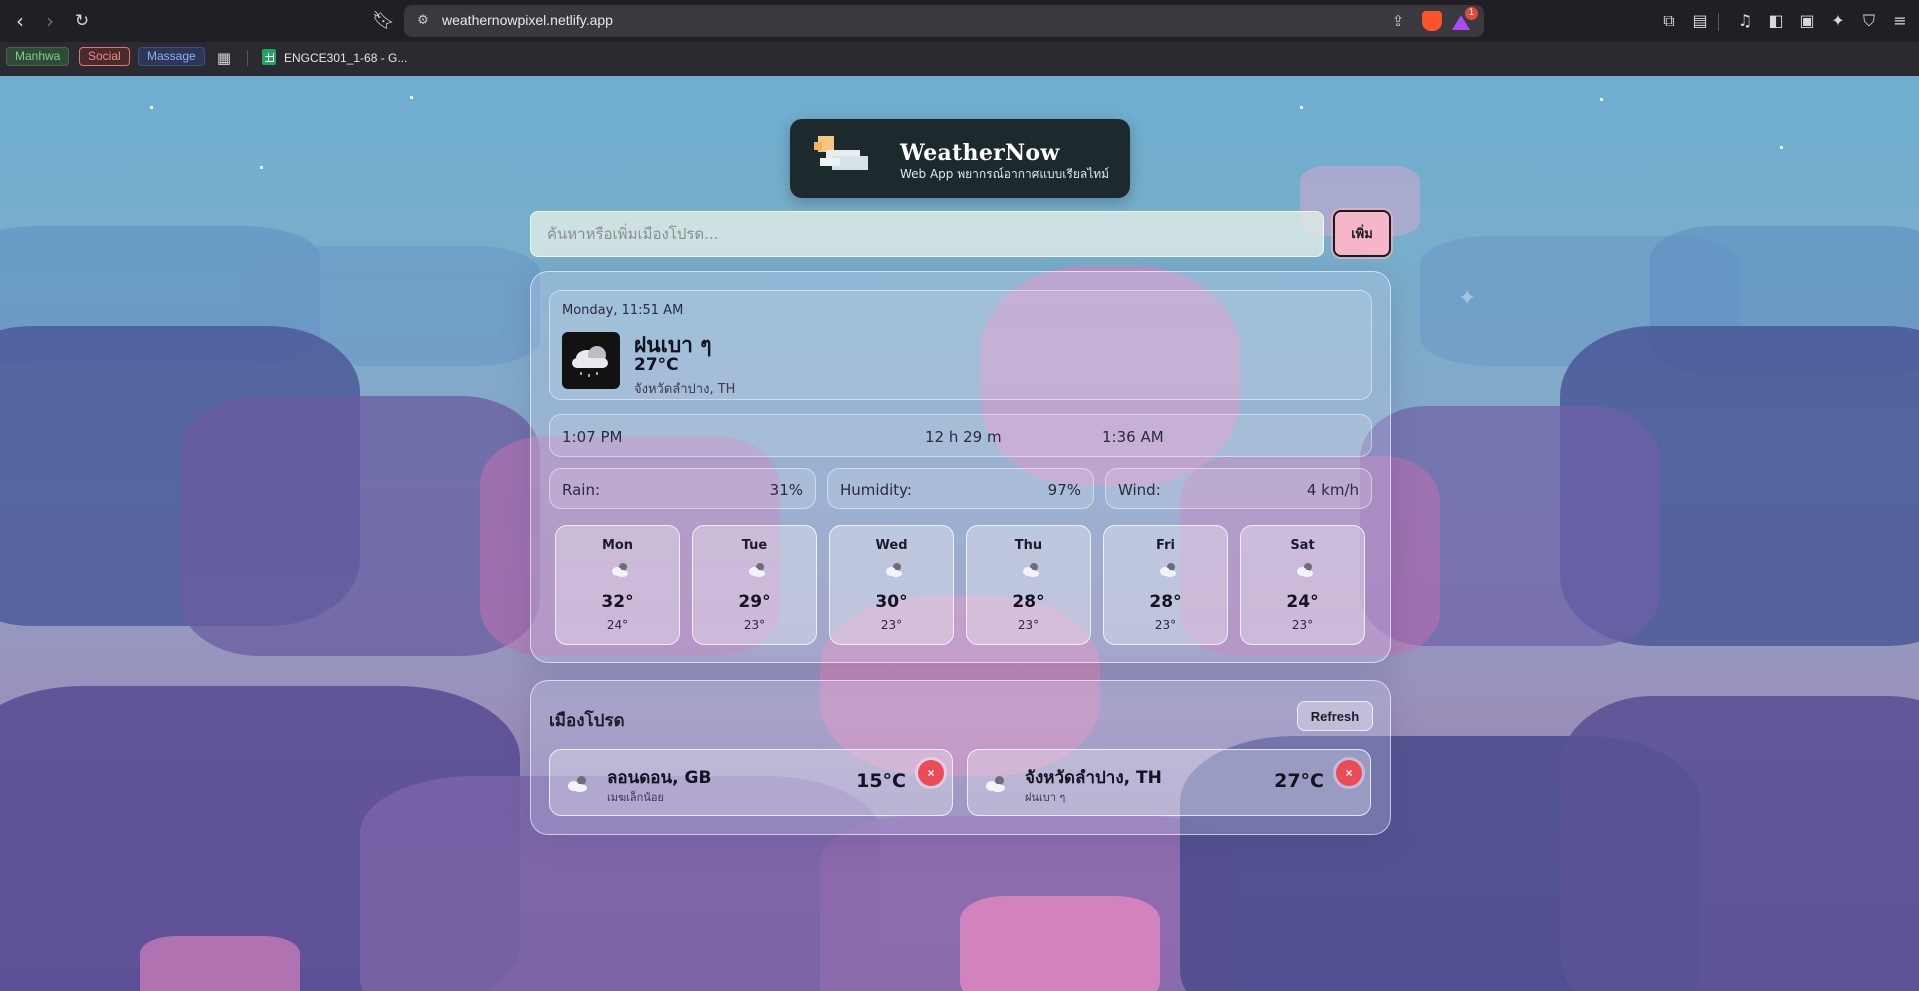 This screenshot has height=991, width=1919. I want to click on favorite-city: ลอนดอน, GB เมฆเล็กน้อย 15°C ×, so click(751, 782).